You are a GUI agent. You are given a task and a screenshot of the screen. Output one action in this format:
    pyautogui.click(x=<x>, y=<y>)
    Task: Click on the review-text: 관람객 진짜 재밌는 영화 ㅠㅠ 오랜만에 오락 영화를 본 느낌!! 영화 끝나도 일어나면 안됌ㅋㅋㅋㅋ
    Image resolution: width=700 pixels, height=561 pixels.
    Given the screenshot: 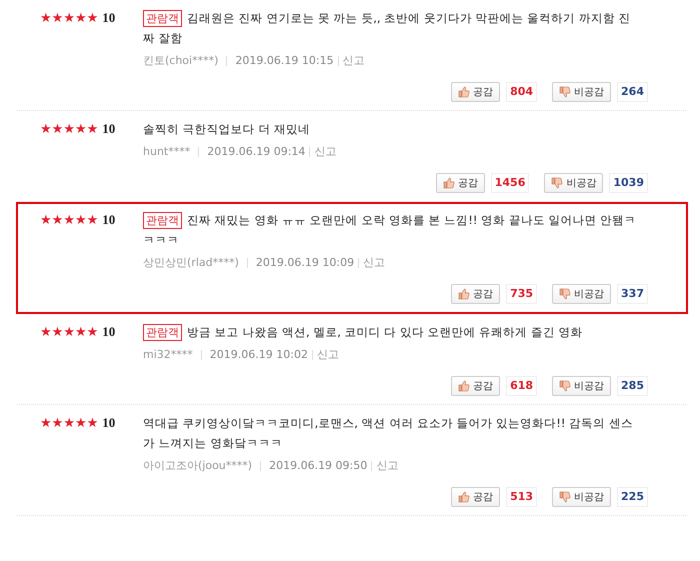 What is the action you would take?
    pyautogui.click(x=390, y=230)
    